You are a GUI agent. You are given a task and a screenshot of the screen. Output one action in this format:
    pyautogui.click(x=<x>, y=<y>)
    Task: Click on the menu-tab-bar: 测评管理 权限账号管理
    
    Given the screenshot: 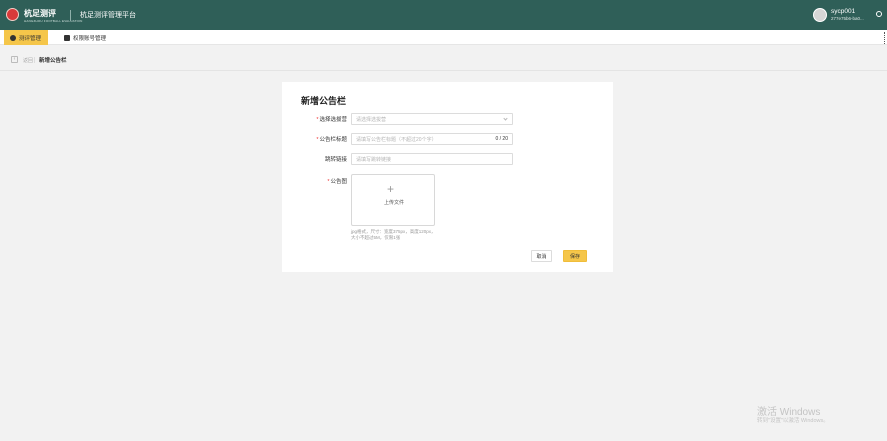 What is the action you would take?
    pyautogui.click(x=443, y=37)
    